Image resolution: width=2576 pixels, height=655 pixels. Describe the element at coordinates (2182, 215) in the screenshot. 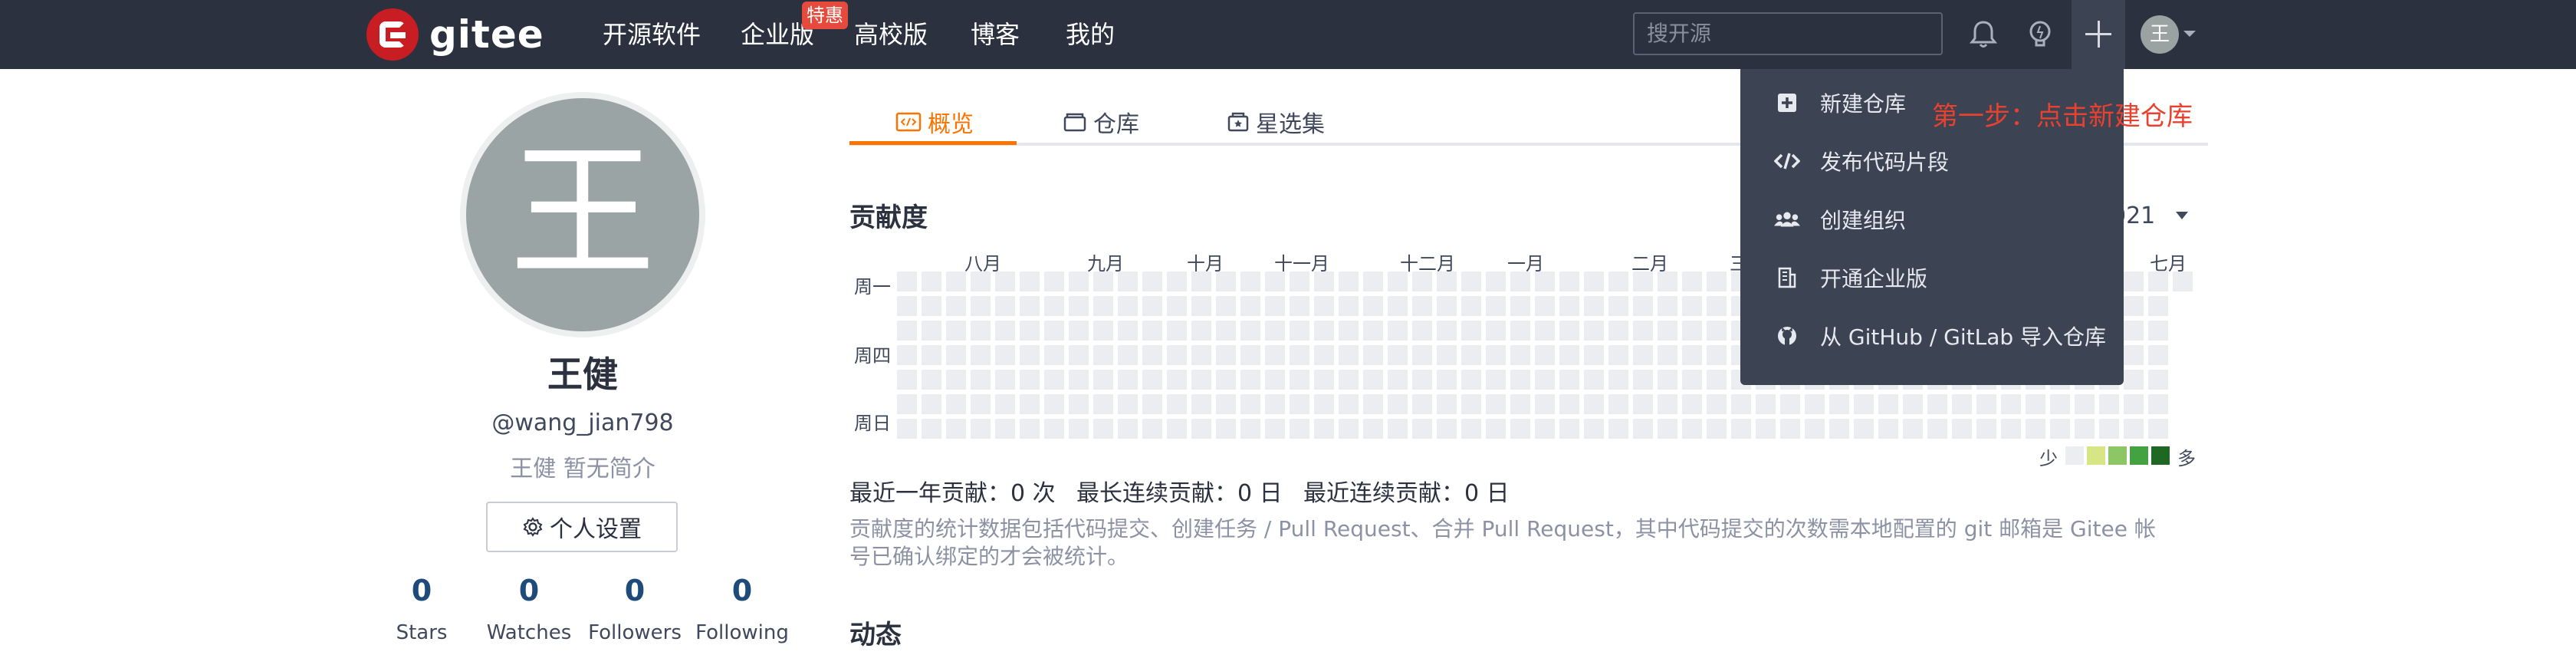

I see `chevron-down-icon` at that location.